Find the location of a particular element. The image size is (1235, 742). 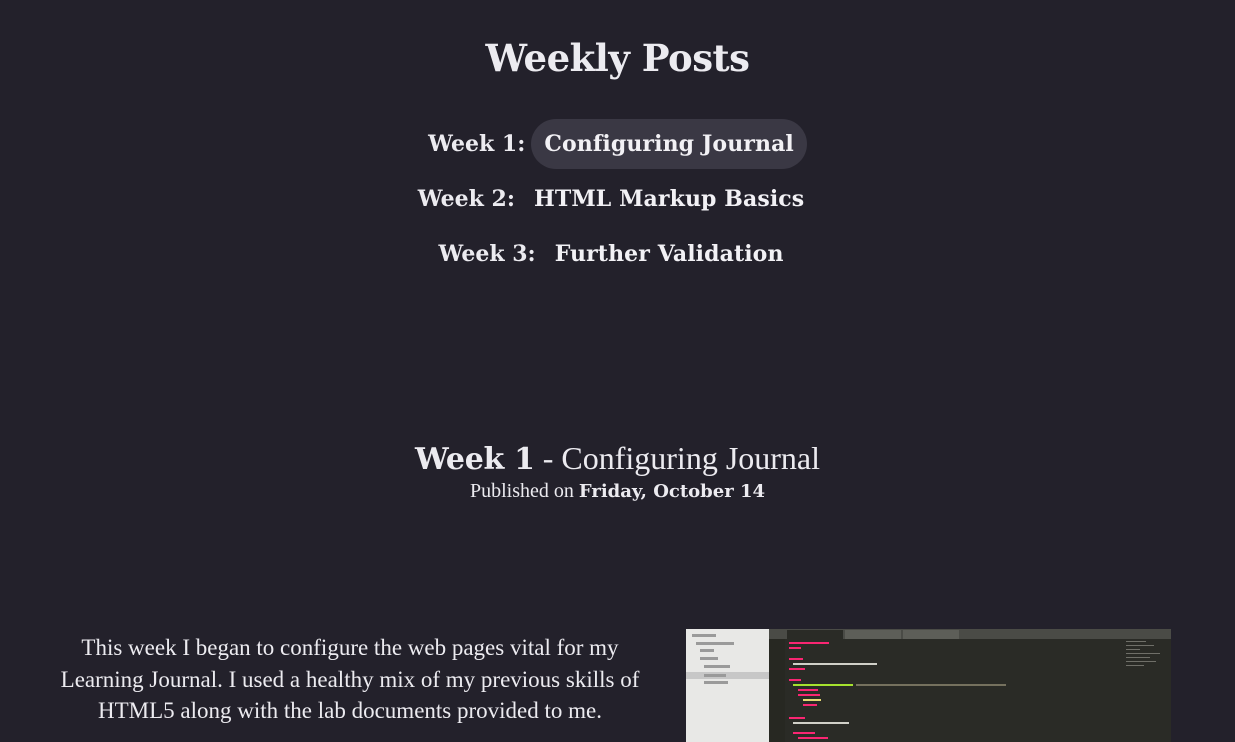

published-date: Friday, October 14 is located at coordinates (671, 491).